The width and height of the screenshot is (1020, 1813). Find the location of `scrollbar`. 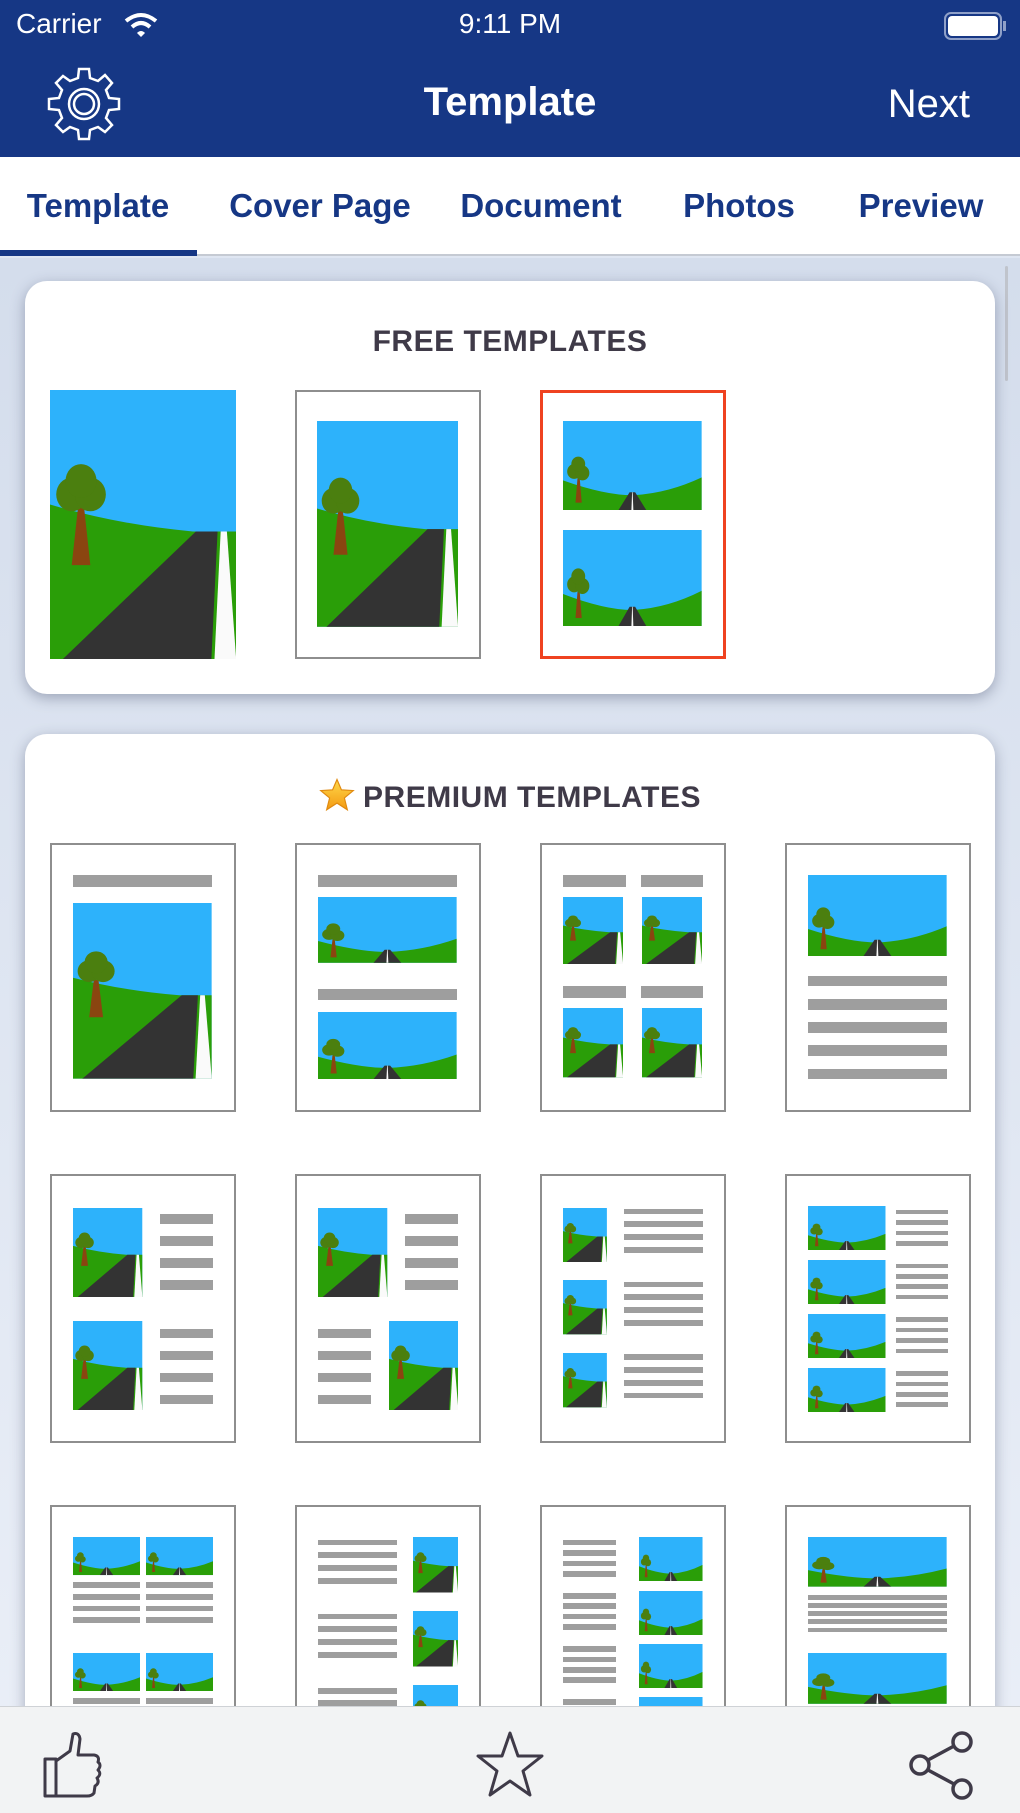

scrollbar is located at coordinates (1006, 323).